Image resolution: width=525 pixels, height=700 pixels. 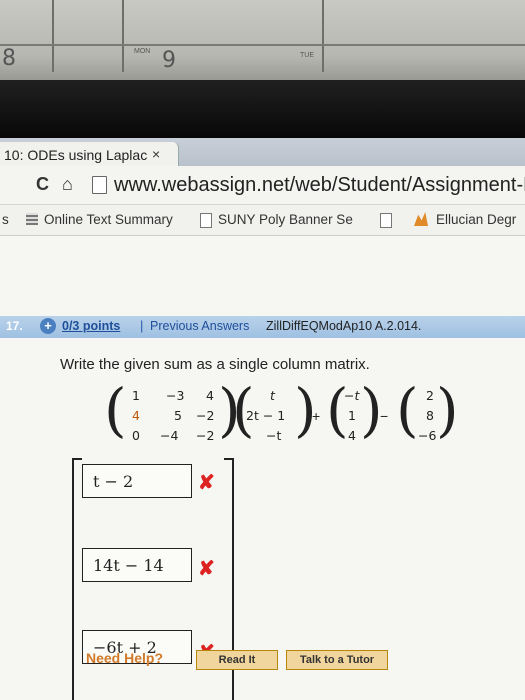 What do you see at coordinates (178, 415) in the screenshot?
I see `matrix-cell: 5` at bounding box center [178, 415].